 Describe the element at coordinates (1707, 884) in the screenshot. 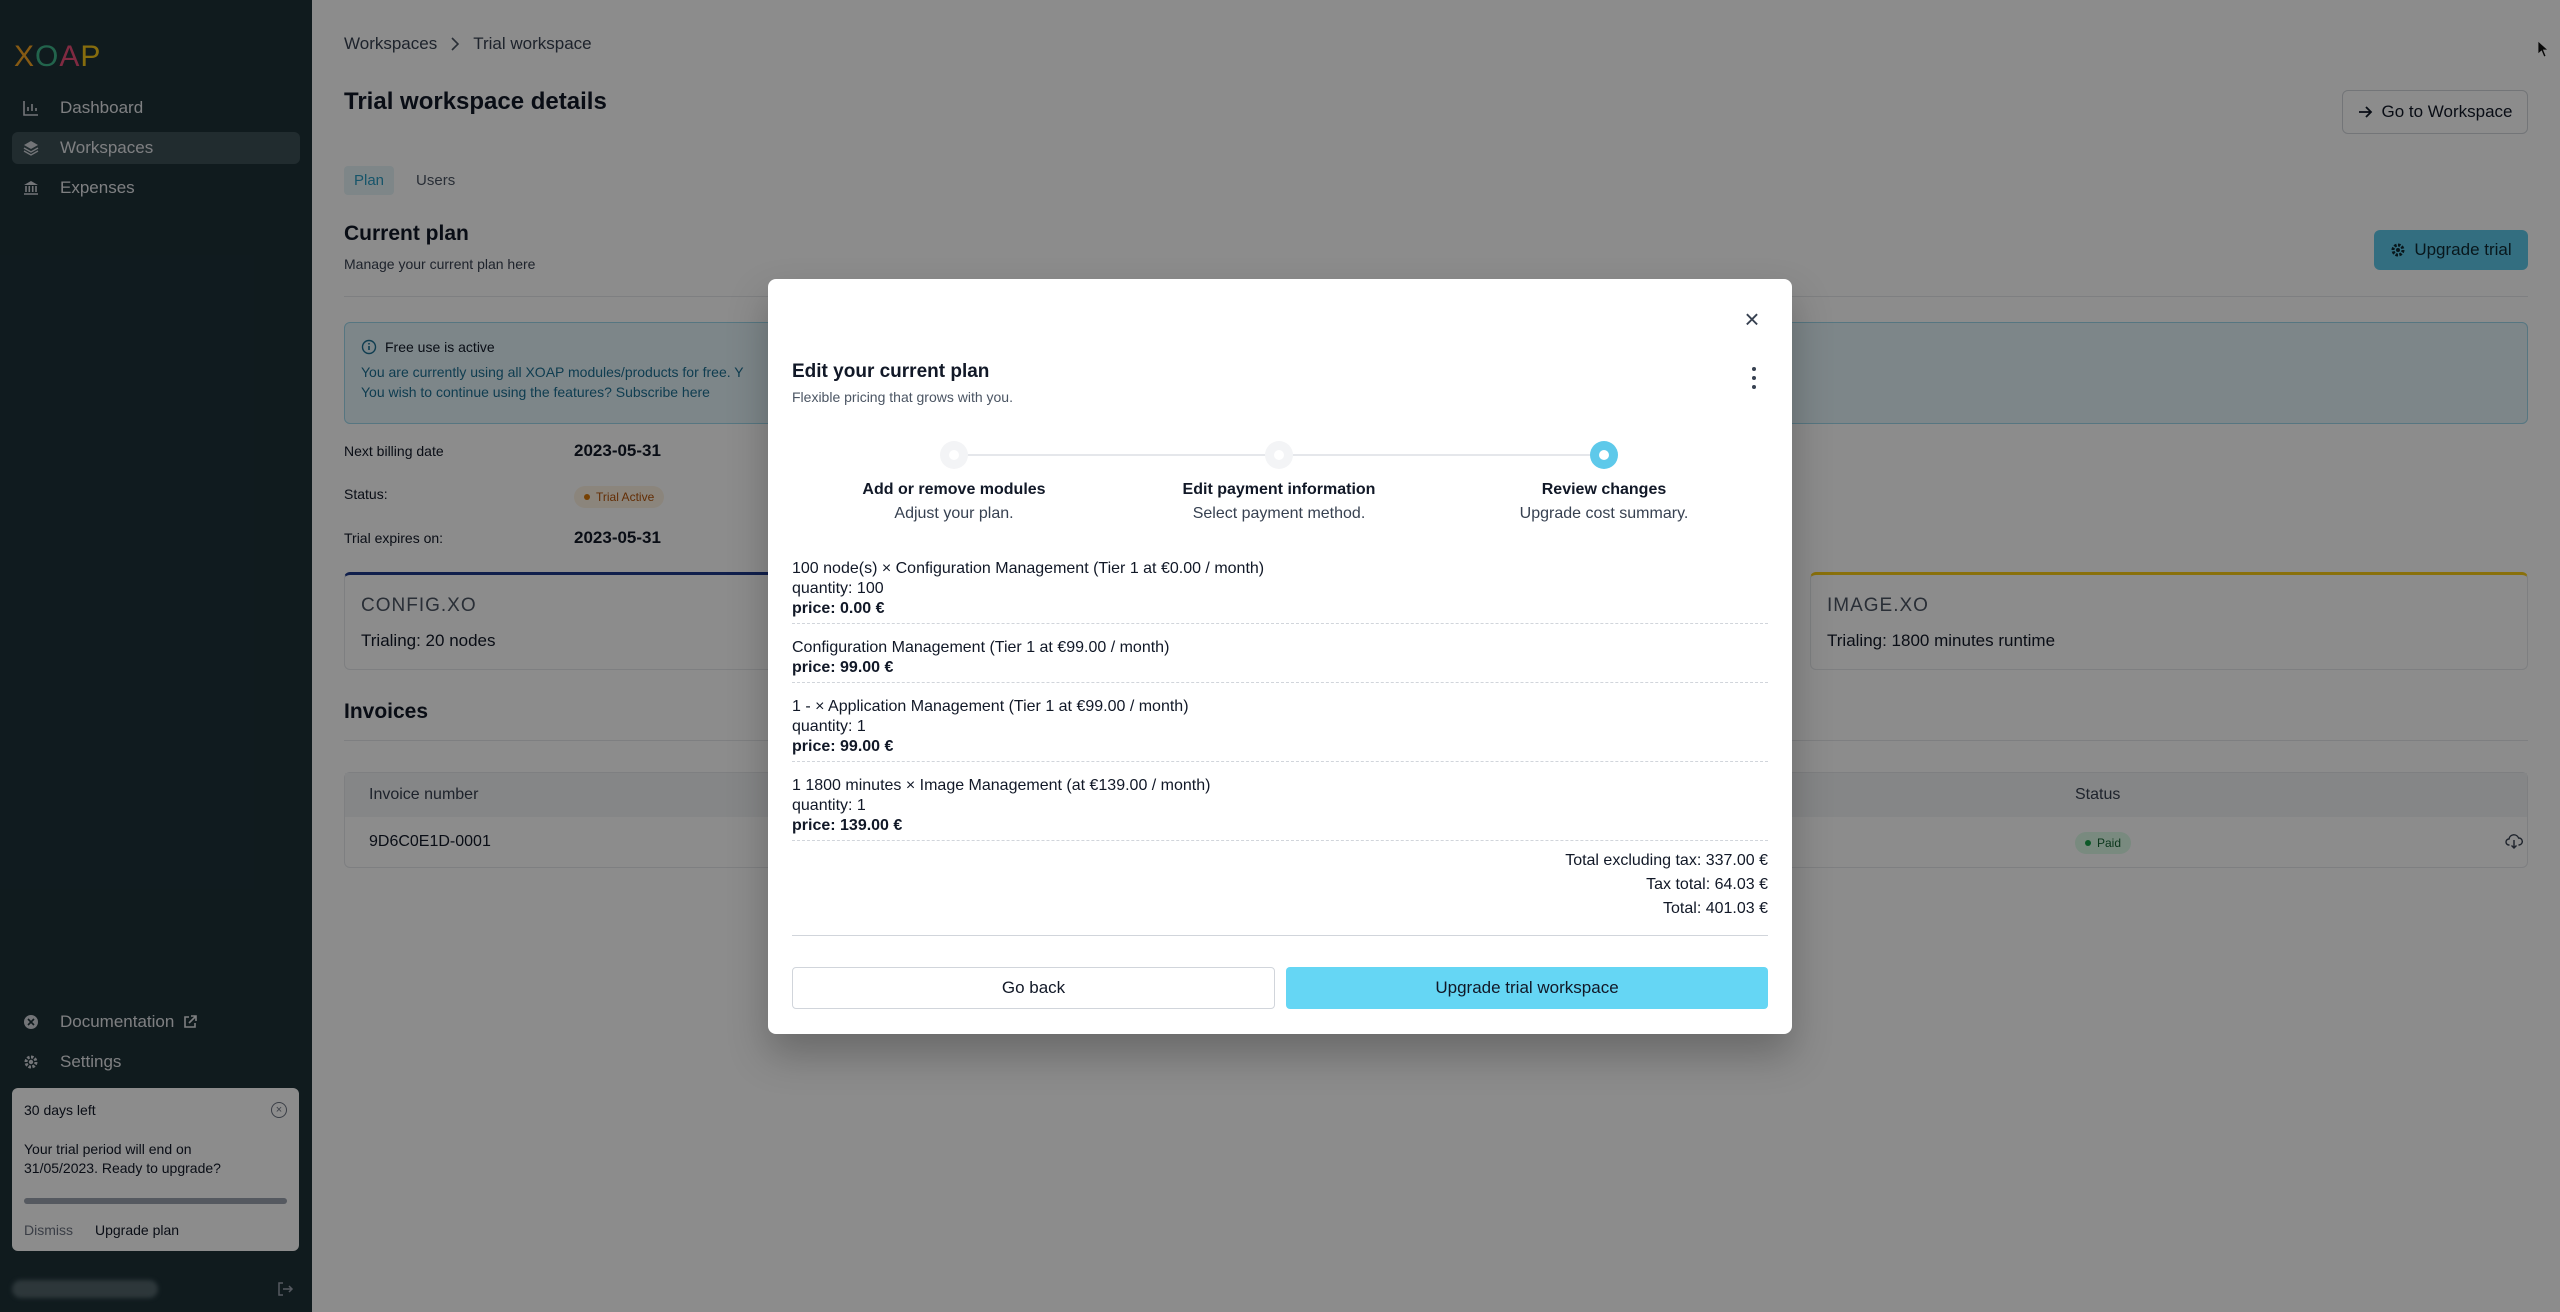

I see `tax-total: Tax total: 64.03 €` at that location.